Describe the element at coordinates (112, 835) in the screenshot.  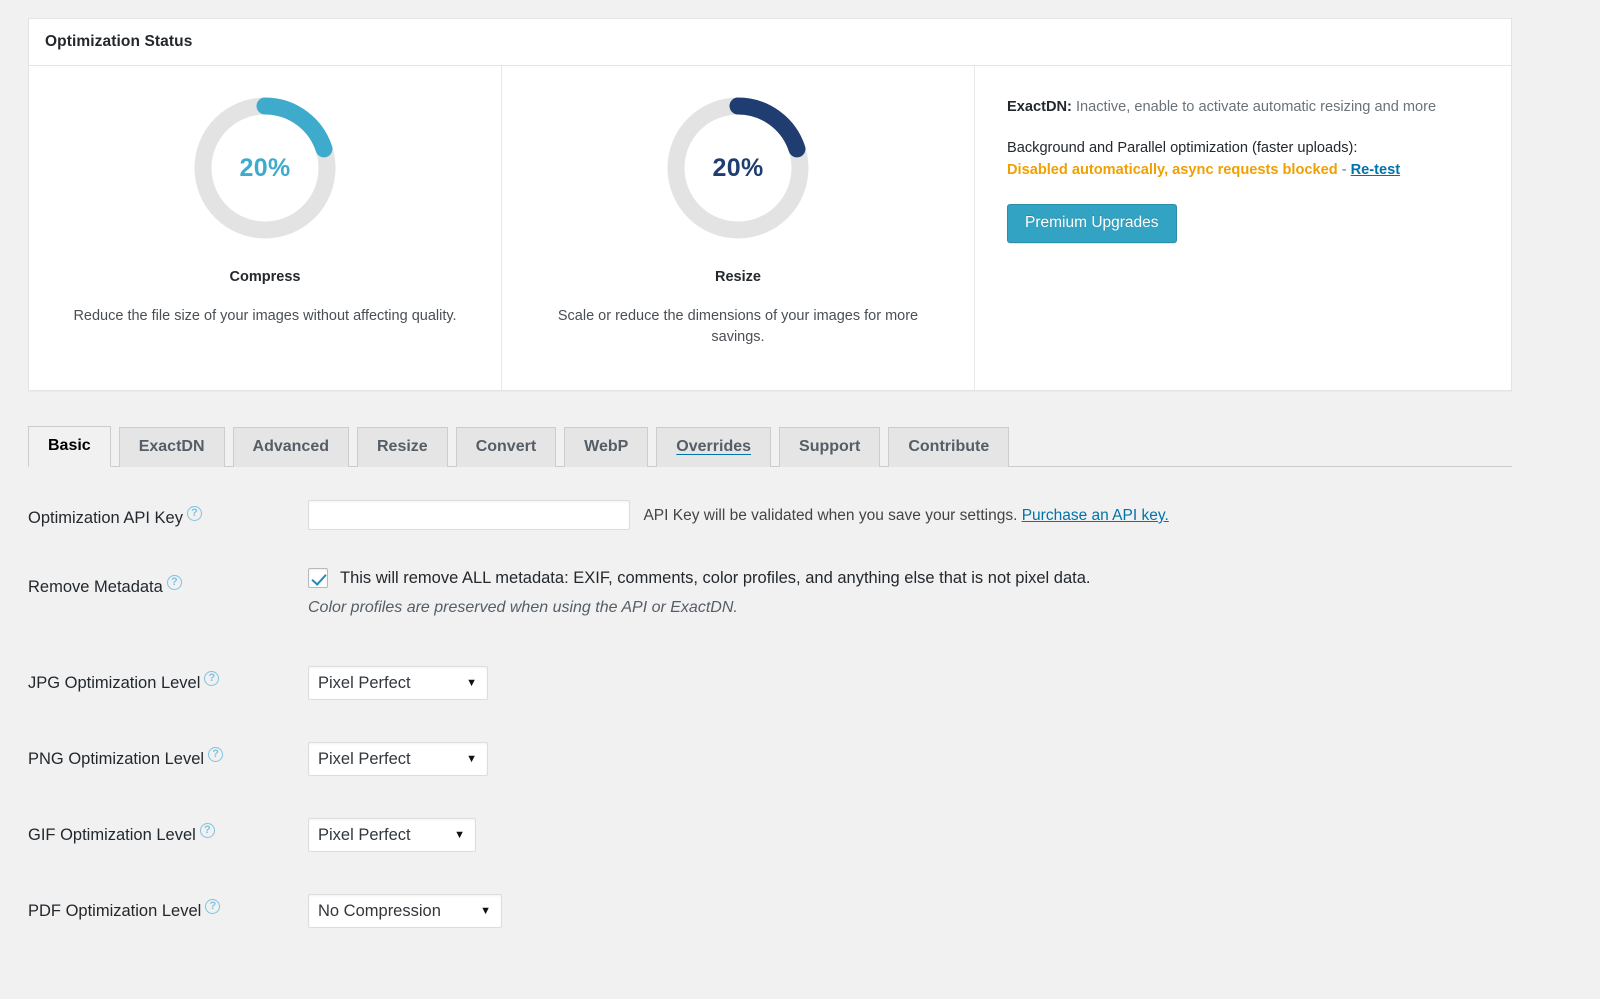
I see `optimization-level-label: GIF Optimization Level` at that location.